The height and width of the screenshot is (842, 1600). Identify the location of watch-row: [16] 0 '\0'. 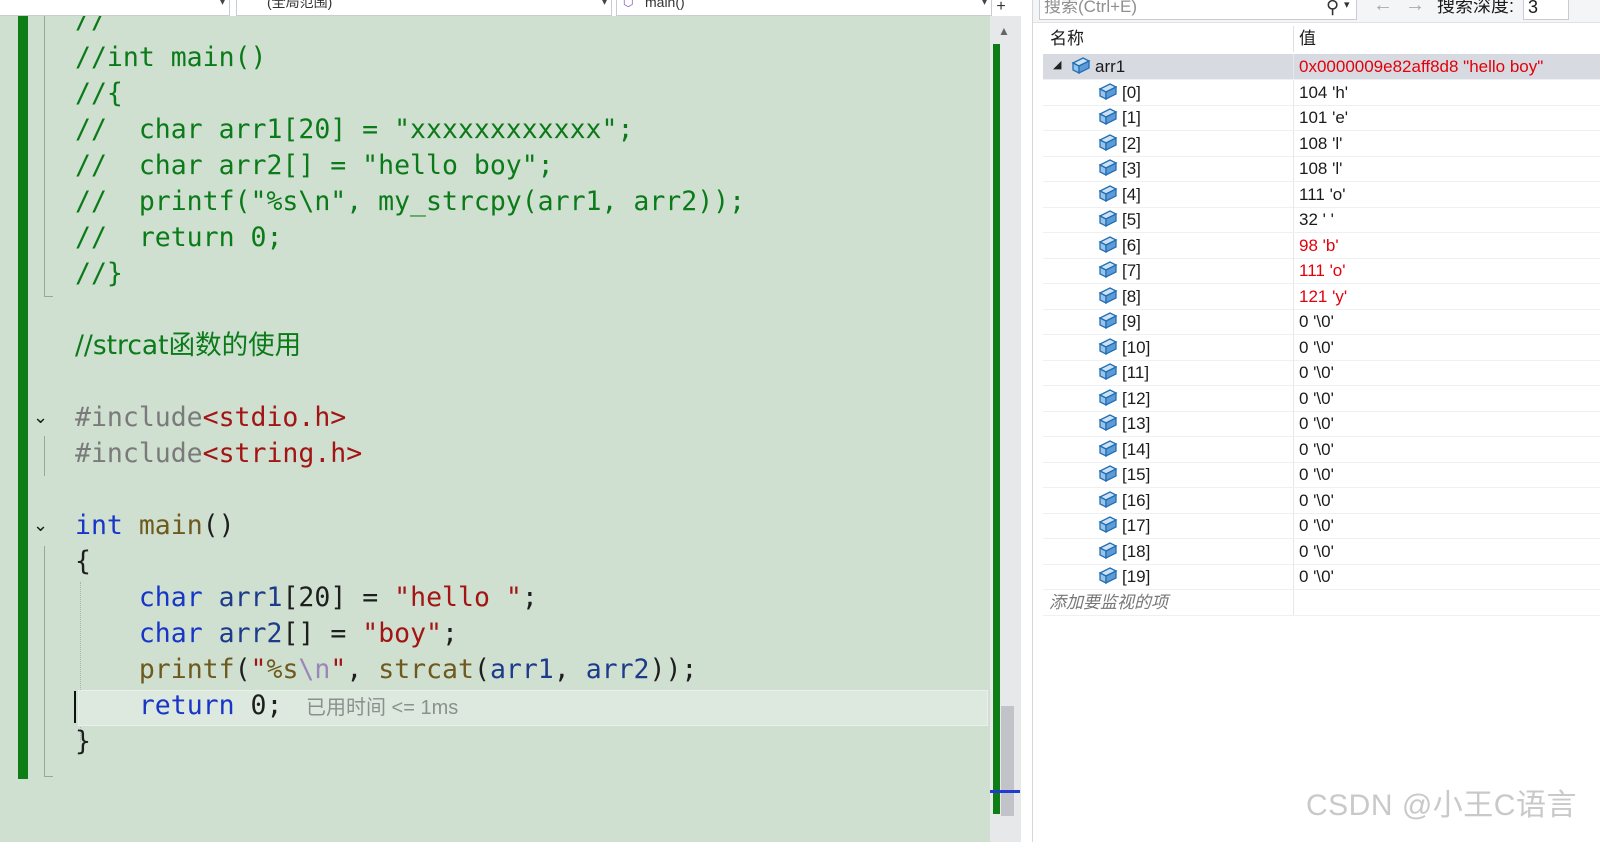
(1321, 500).